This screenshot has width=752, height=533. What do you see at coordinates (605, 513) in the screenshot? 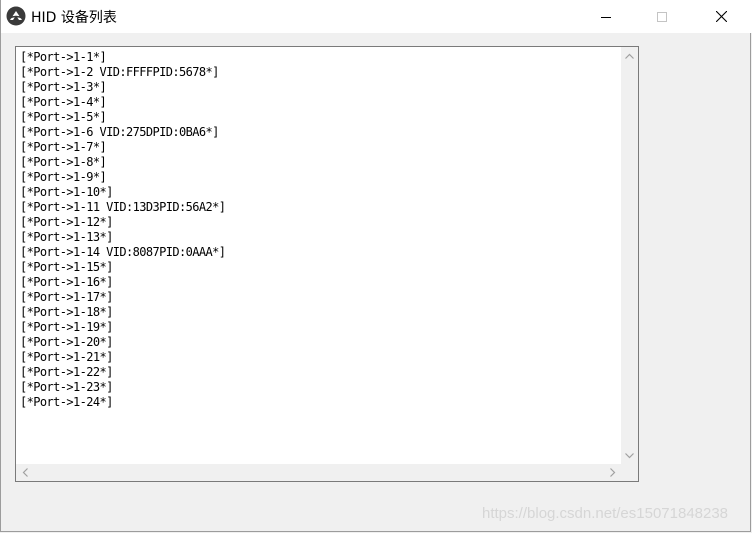
I see `watermark-text: https://blog.csdn.net/es15071848238` at bounding box center [605, 513].